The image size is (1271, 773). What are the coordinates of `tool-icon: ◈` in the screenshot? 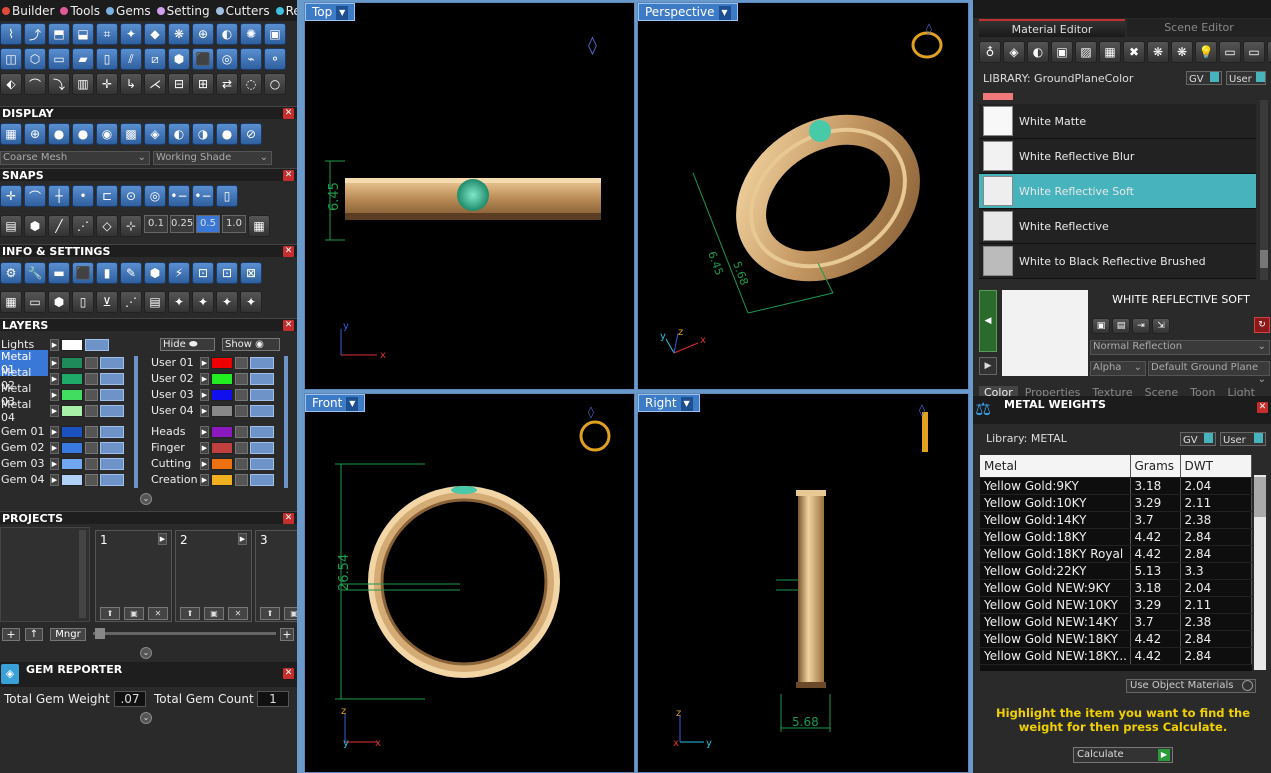 It's located at (155, 134).